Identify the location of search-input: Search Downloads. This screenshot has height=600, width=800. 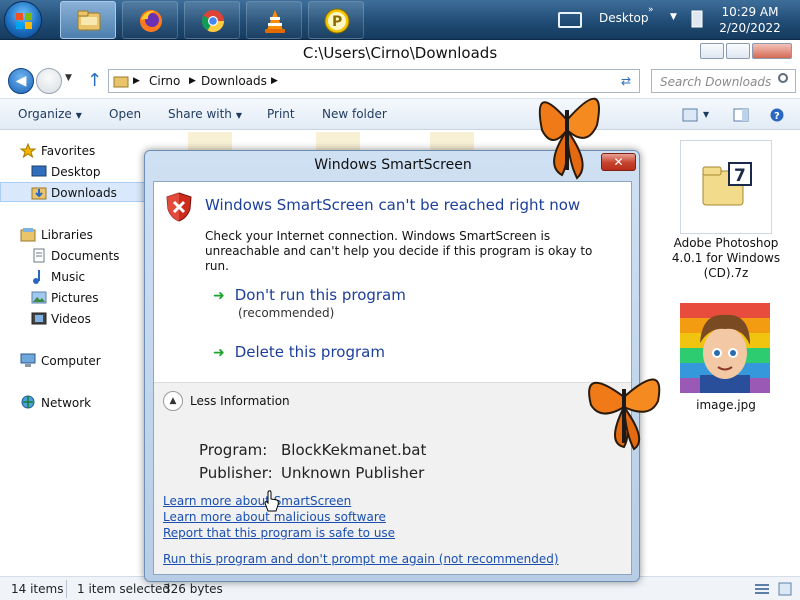
(723, 81).